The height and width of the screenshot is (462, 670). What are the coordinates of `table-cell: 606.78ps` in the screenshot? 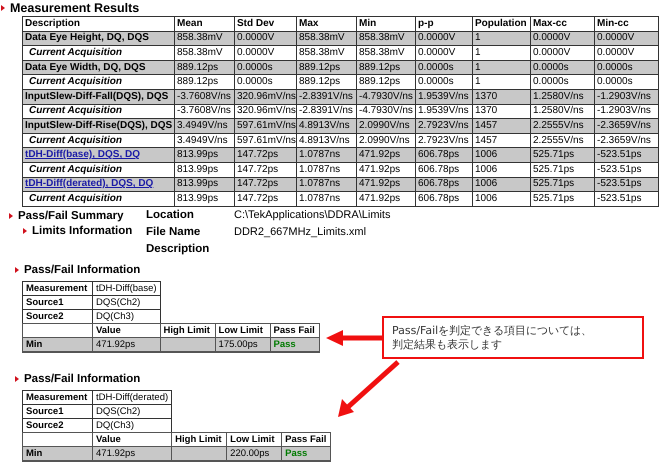 It's located at (439, 198).